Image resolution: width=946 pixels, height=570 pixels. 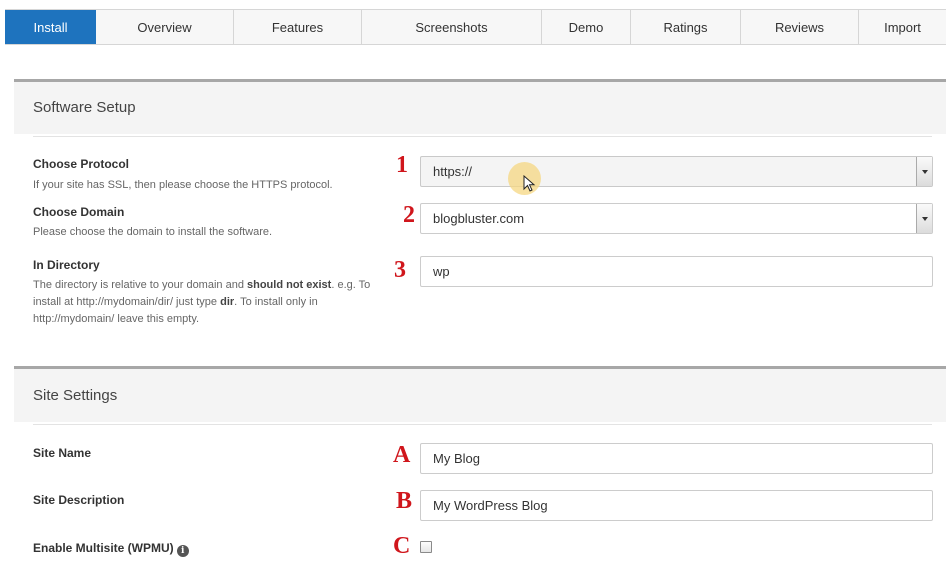 I want to click on marker-b: B, so click(x=404, y=501).